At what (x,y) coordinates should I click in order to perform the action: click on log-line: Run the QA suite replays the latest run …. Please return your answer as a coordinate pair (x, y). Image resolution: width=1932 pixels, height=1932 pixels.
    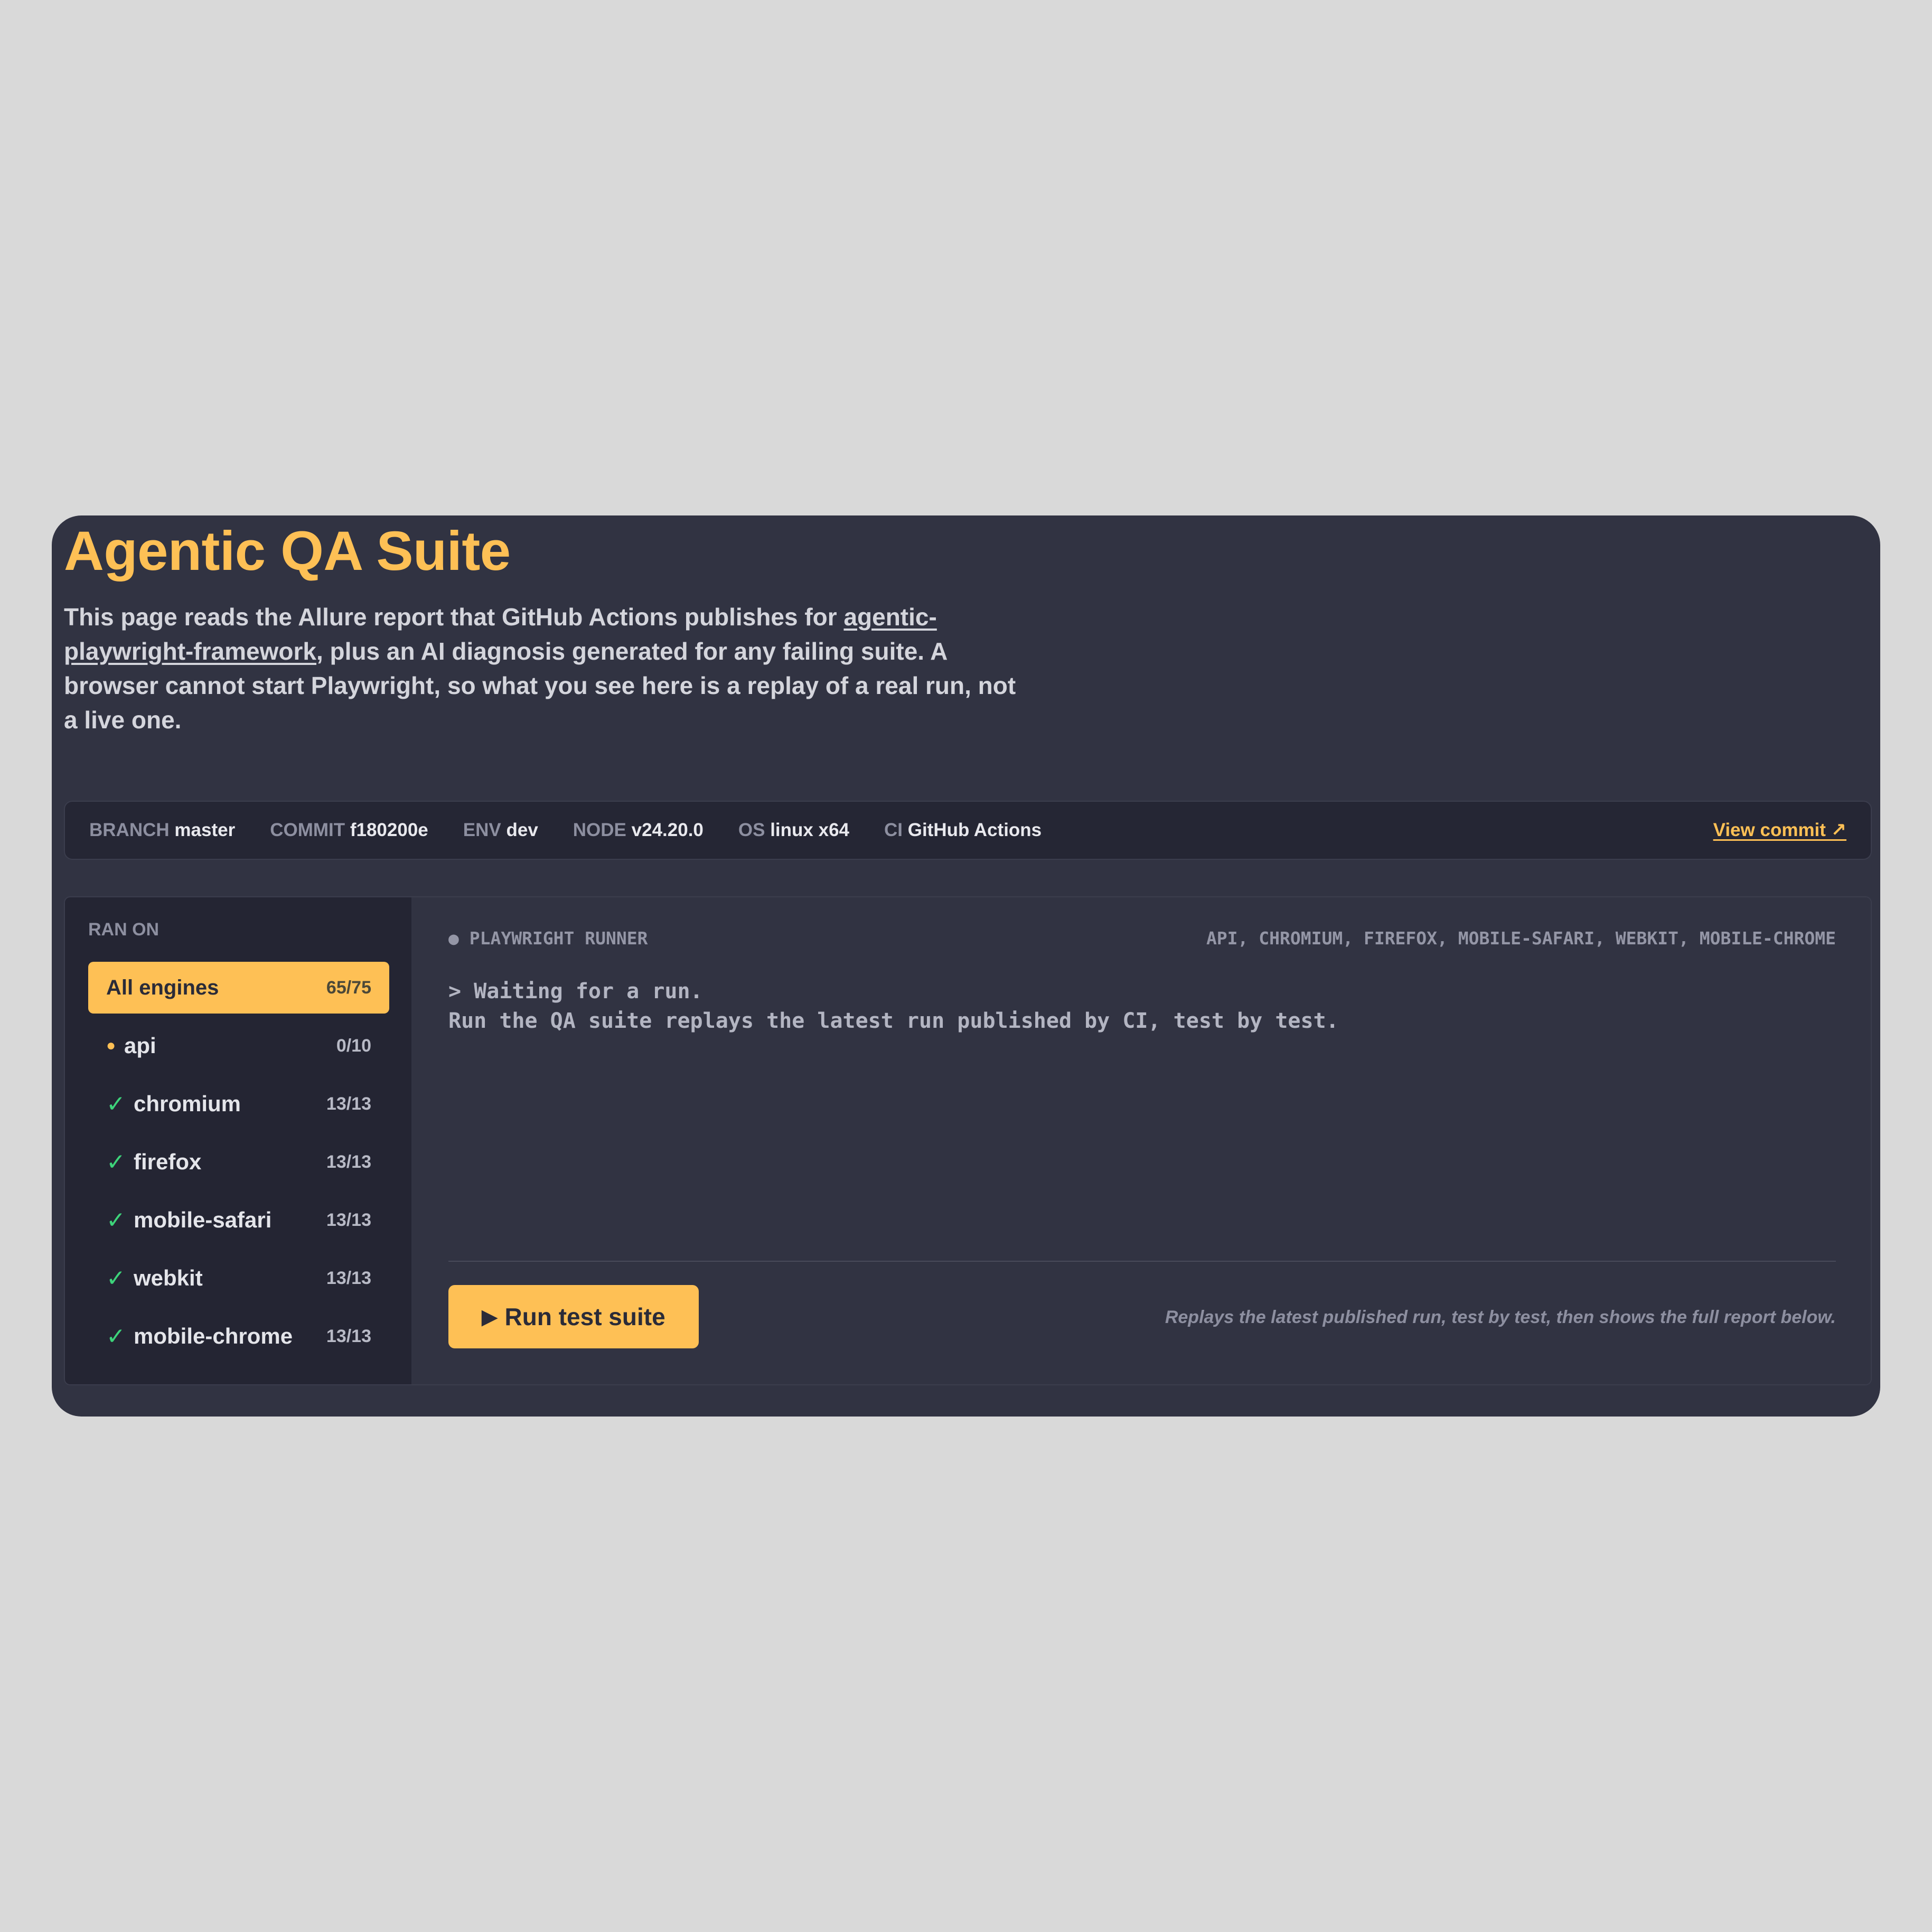
    Looking at the image, I should click on (893, 1021).